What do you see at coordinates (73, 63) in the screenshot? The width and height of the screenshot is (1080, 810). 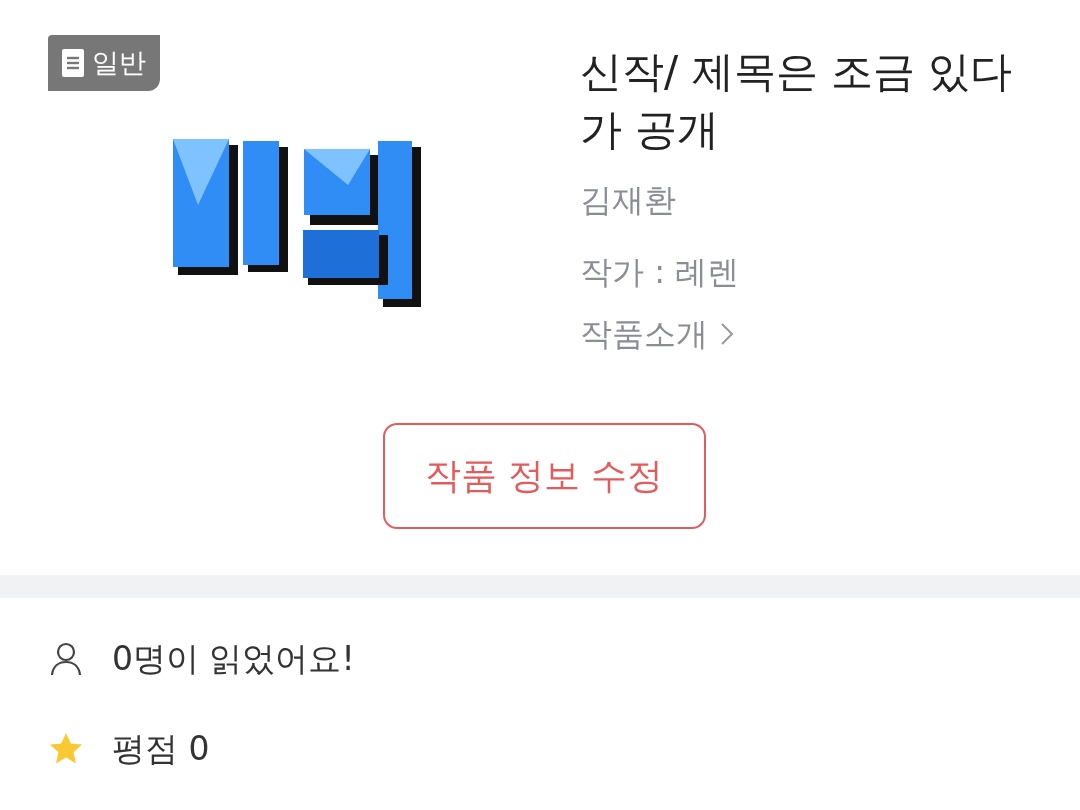 I see `document-icon` at bounding box center [73, 63].